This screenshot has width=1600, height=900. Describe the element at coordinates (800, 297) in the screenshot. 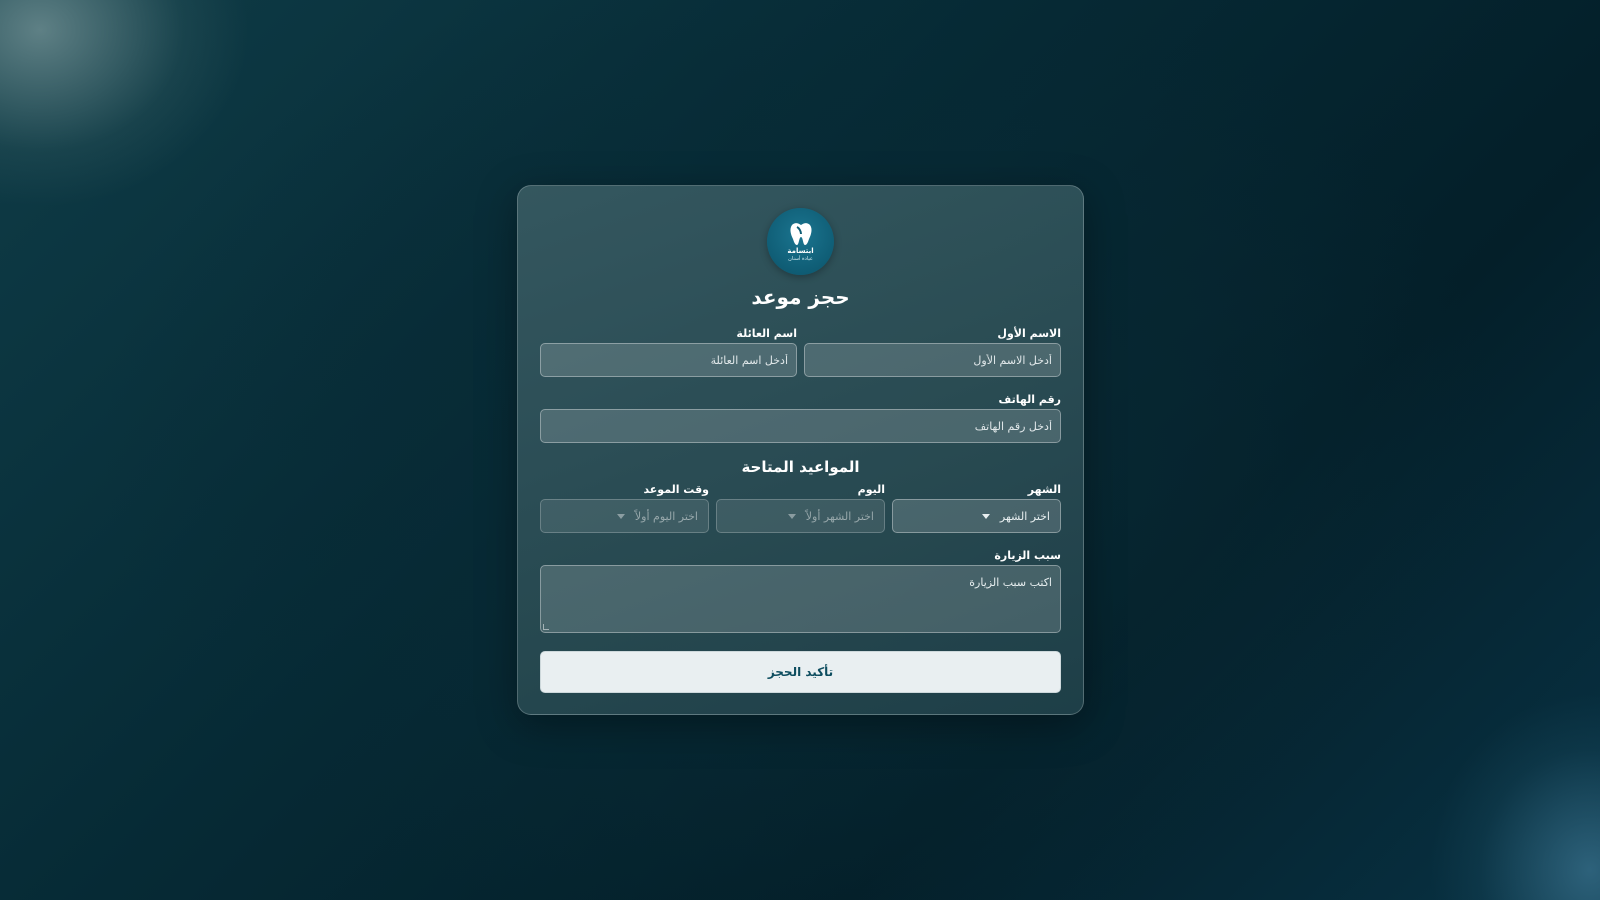

I see `page-title: حجز موعد` at that location.